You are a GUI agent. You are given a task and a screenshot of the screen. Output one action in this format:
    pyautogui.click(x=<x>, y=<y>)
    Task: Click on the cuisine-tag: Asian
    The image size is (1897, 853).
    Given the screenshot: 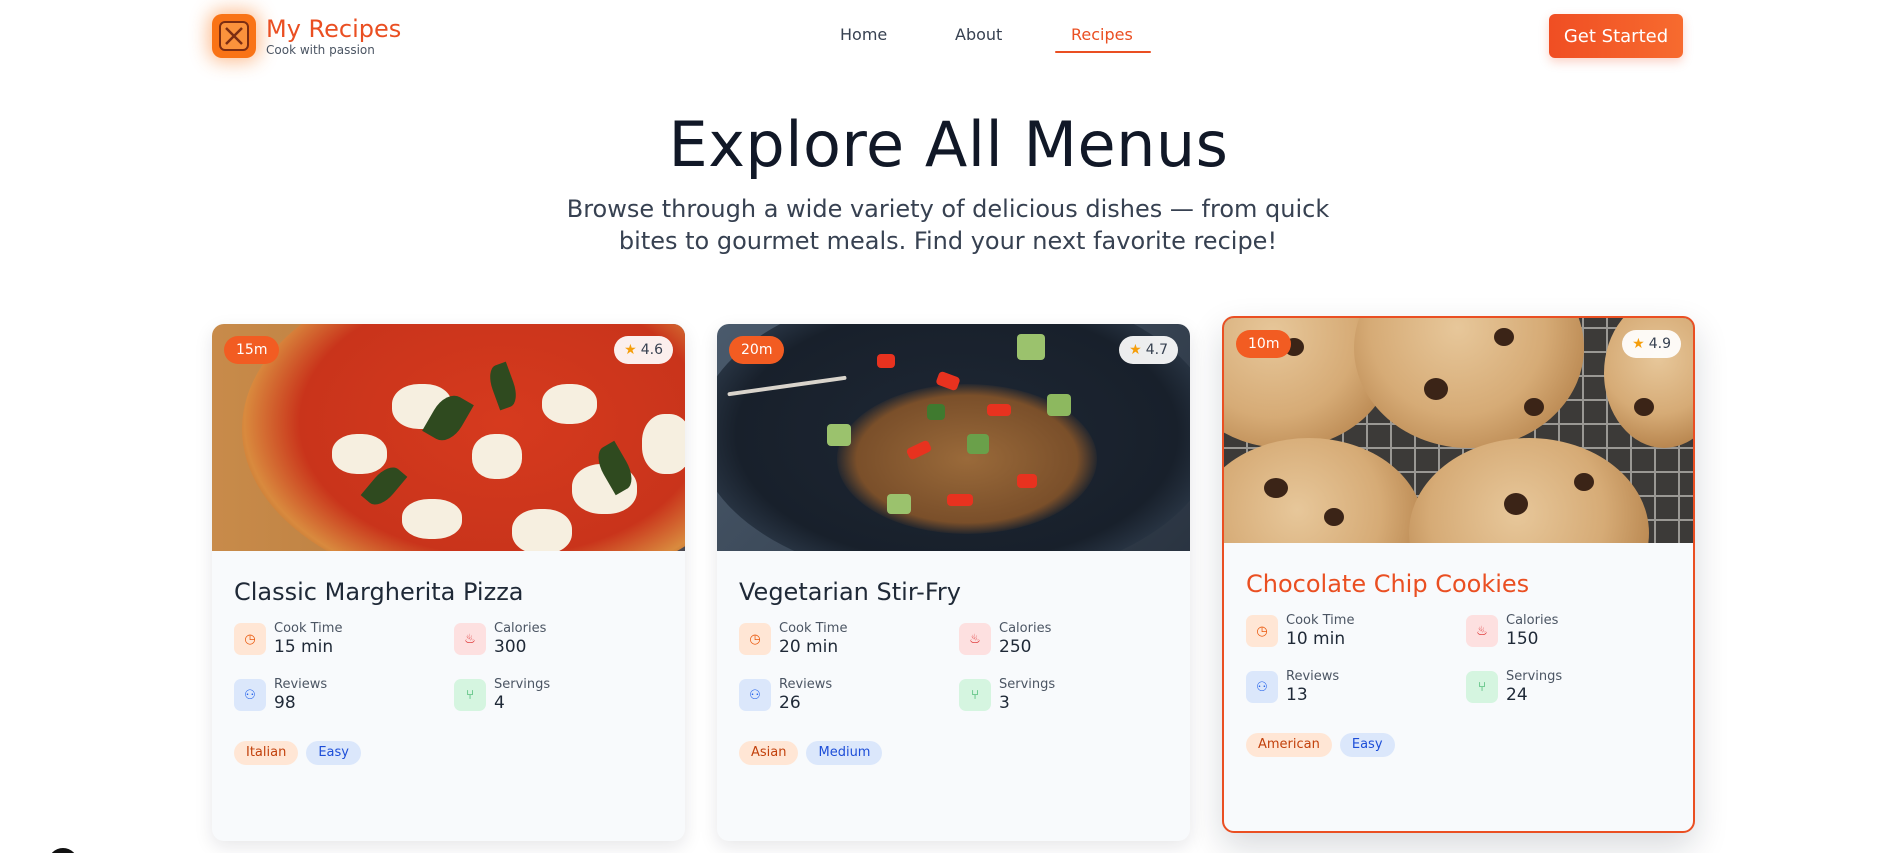 What is the action you would take?
    pyautogui.click(x=769, y=753)
    